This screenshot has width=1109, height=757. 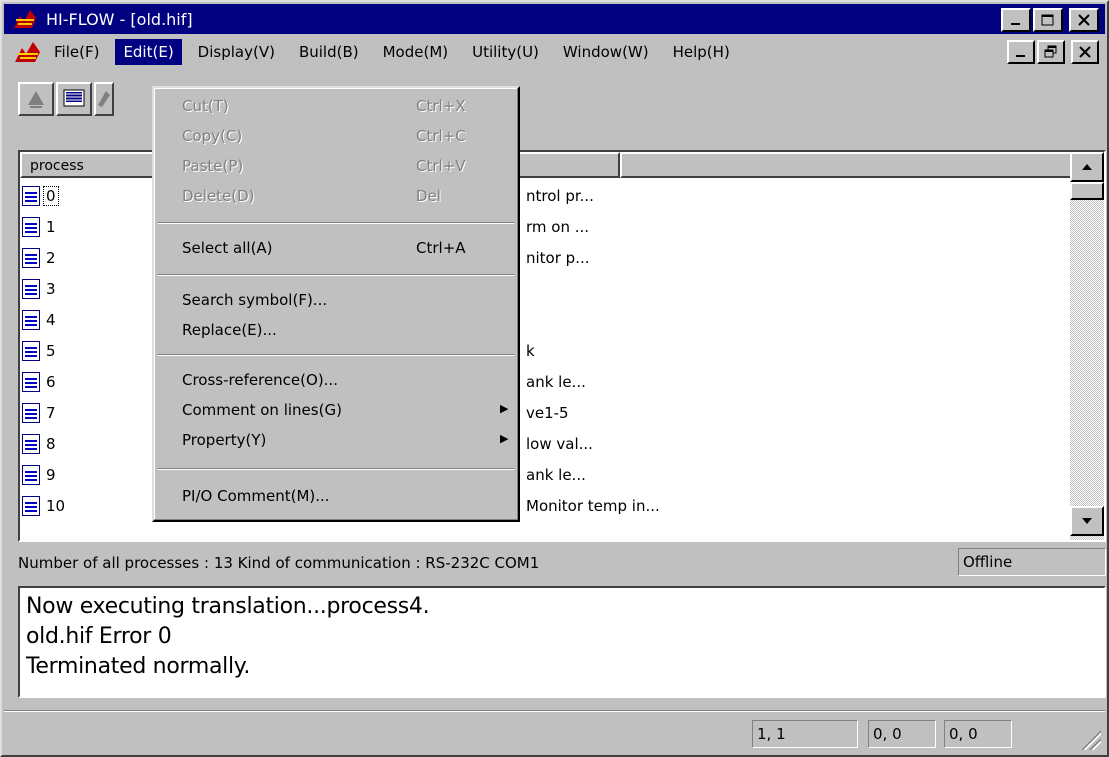 What do you see at coordinates (51, 381) in the screenshot?
I see `process-number: 6` at bounding box center [51, 381].